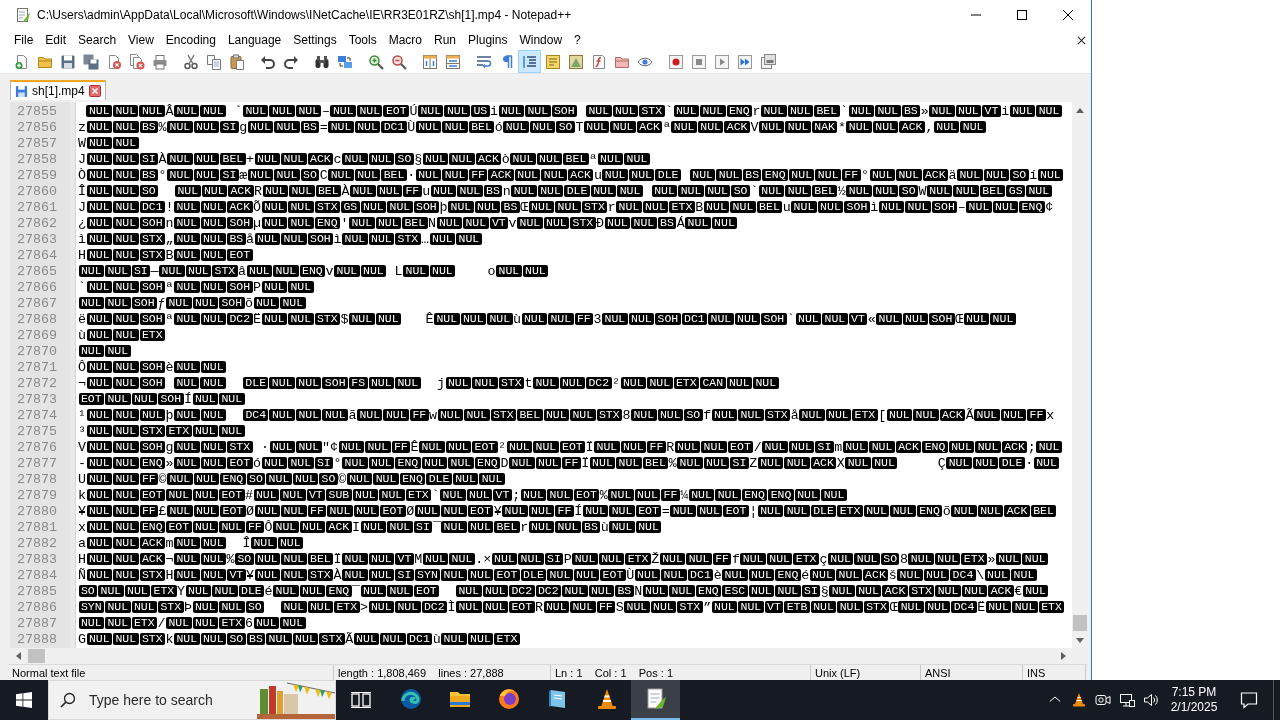 This screenshot has width=1280, height=720. Describe the element at coordinates (136, 61) in the screenshot. I see `pages-close-icon` at that location.